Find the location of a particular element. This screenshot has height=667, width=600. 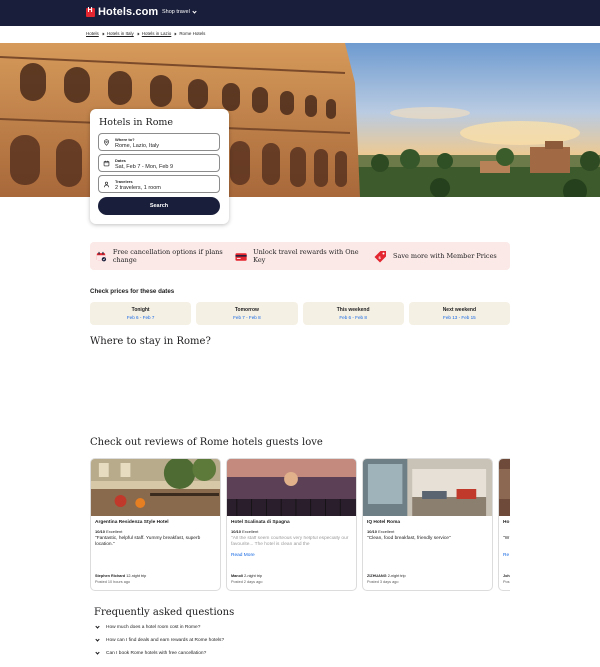

travelers-value: 2 travelers, 1 room is located at coordinates (138, 187).